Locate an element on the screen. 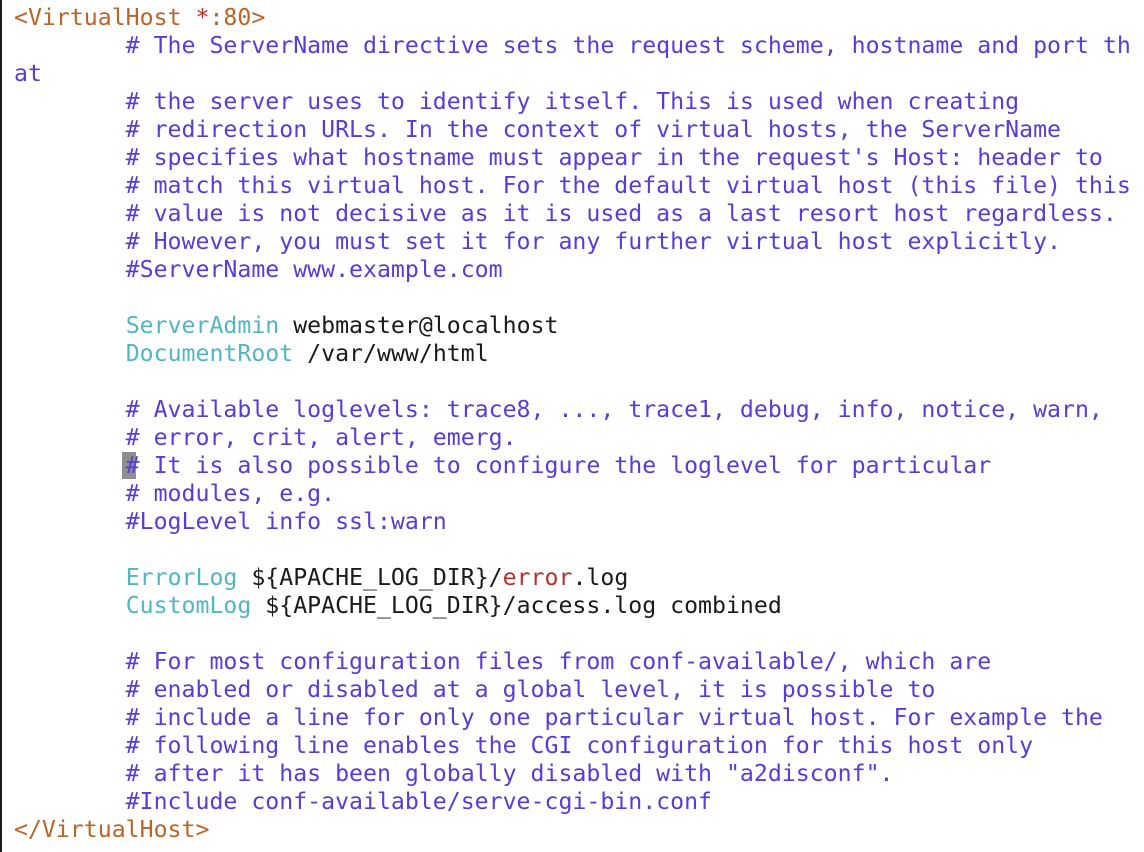 The height and width of the screenshot is (852, 1144). code-line: DocumentRoot /var/www/html is located at coordinates (251, 354).